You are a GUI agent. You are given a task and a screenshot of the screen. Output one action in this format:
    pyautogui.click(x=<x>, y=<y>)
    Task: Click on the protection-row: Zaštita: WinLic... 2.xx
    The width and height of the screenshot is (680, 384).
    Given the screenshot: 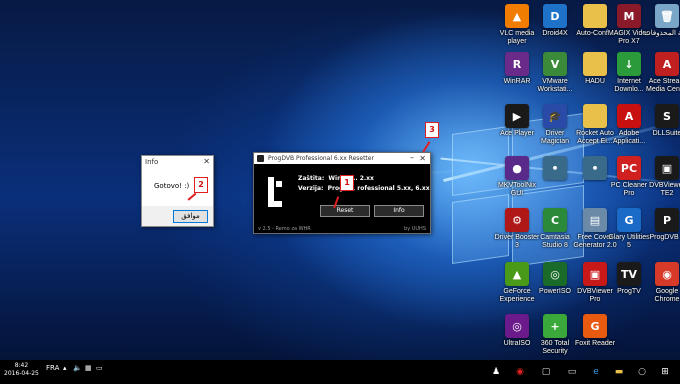 What is the action you would take?
    pyautogui.click(x=336, y=178)
    